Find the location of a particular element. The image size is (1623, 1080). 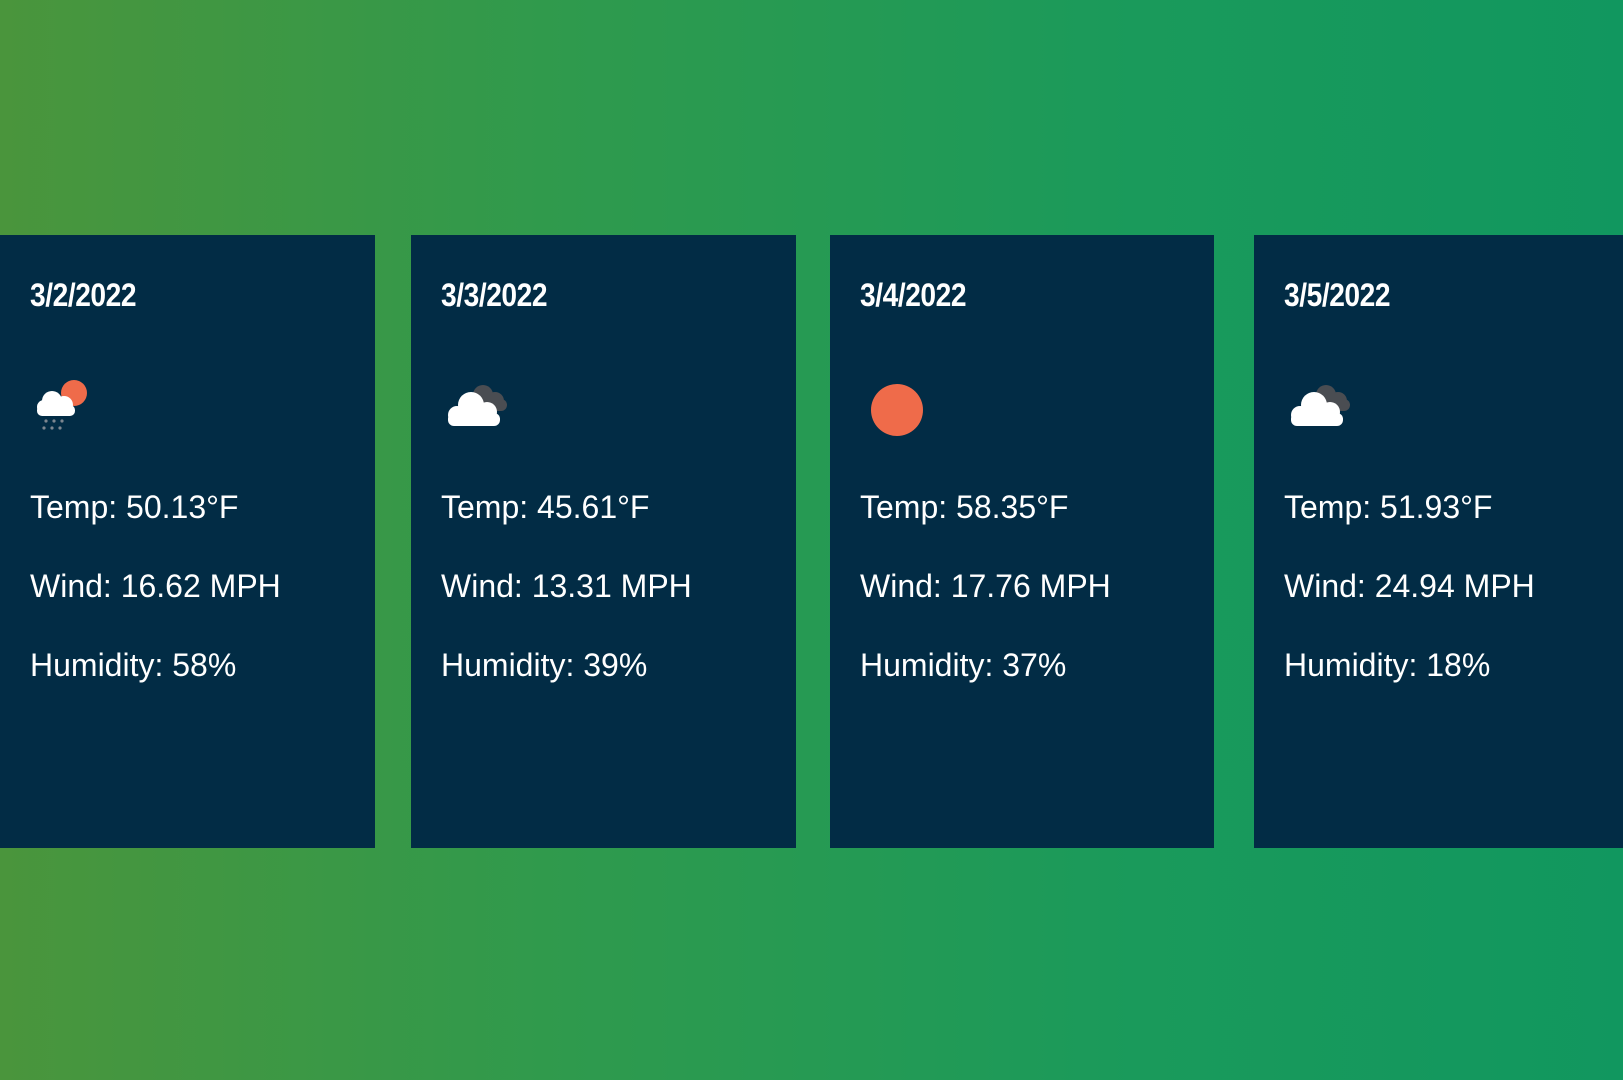

temperature-text: Temp: 51.93°F is located at coordinates (1388, 507).